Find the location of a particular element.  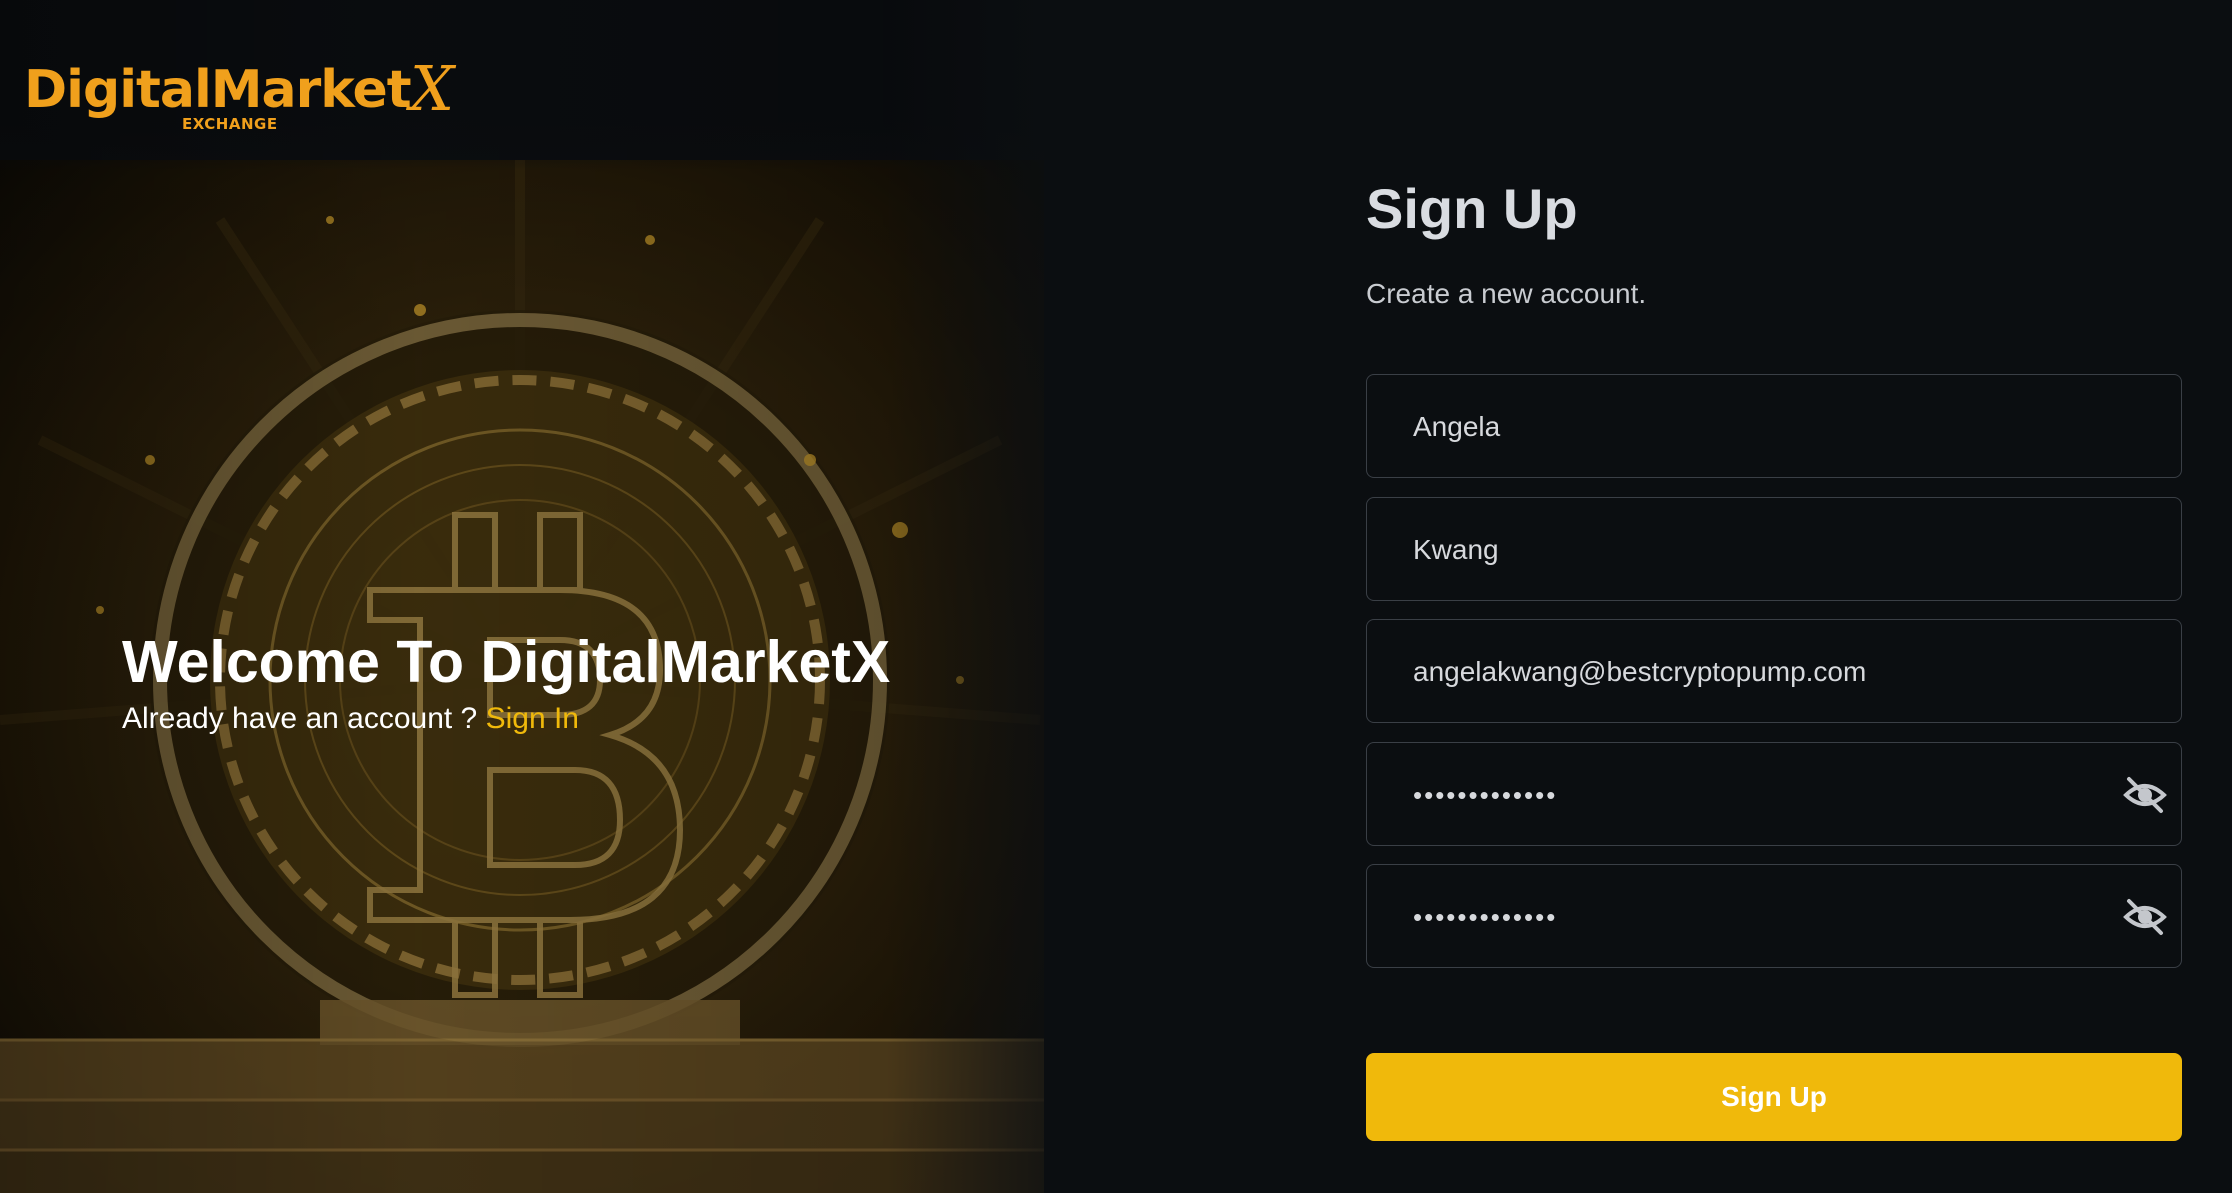

form-title: Sign Up is located at coordinates (1472, 208).